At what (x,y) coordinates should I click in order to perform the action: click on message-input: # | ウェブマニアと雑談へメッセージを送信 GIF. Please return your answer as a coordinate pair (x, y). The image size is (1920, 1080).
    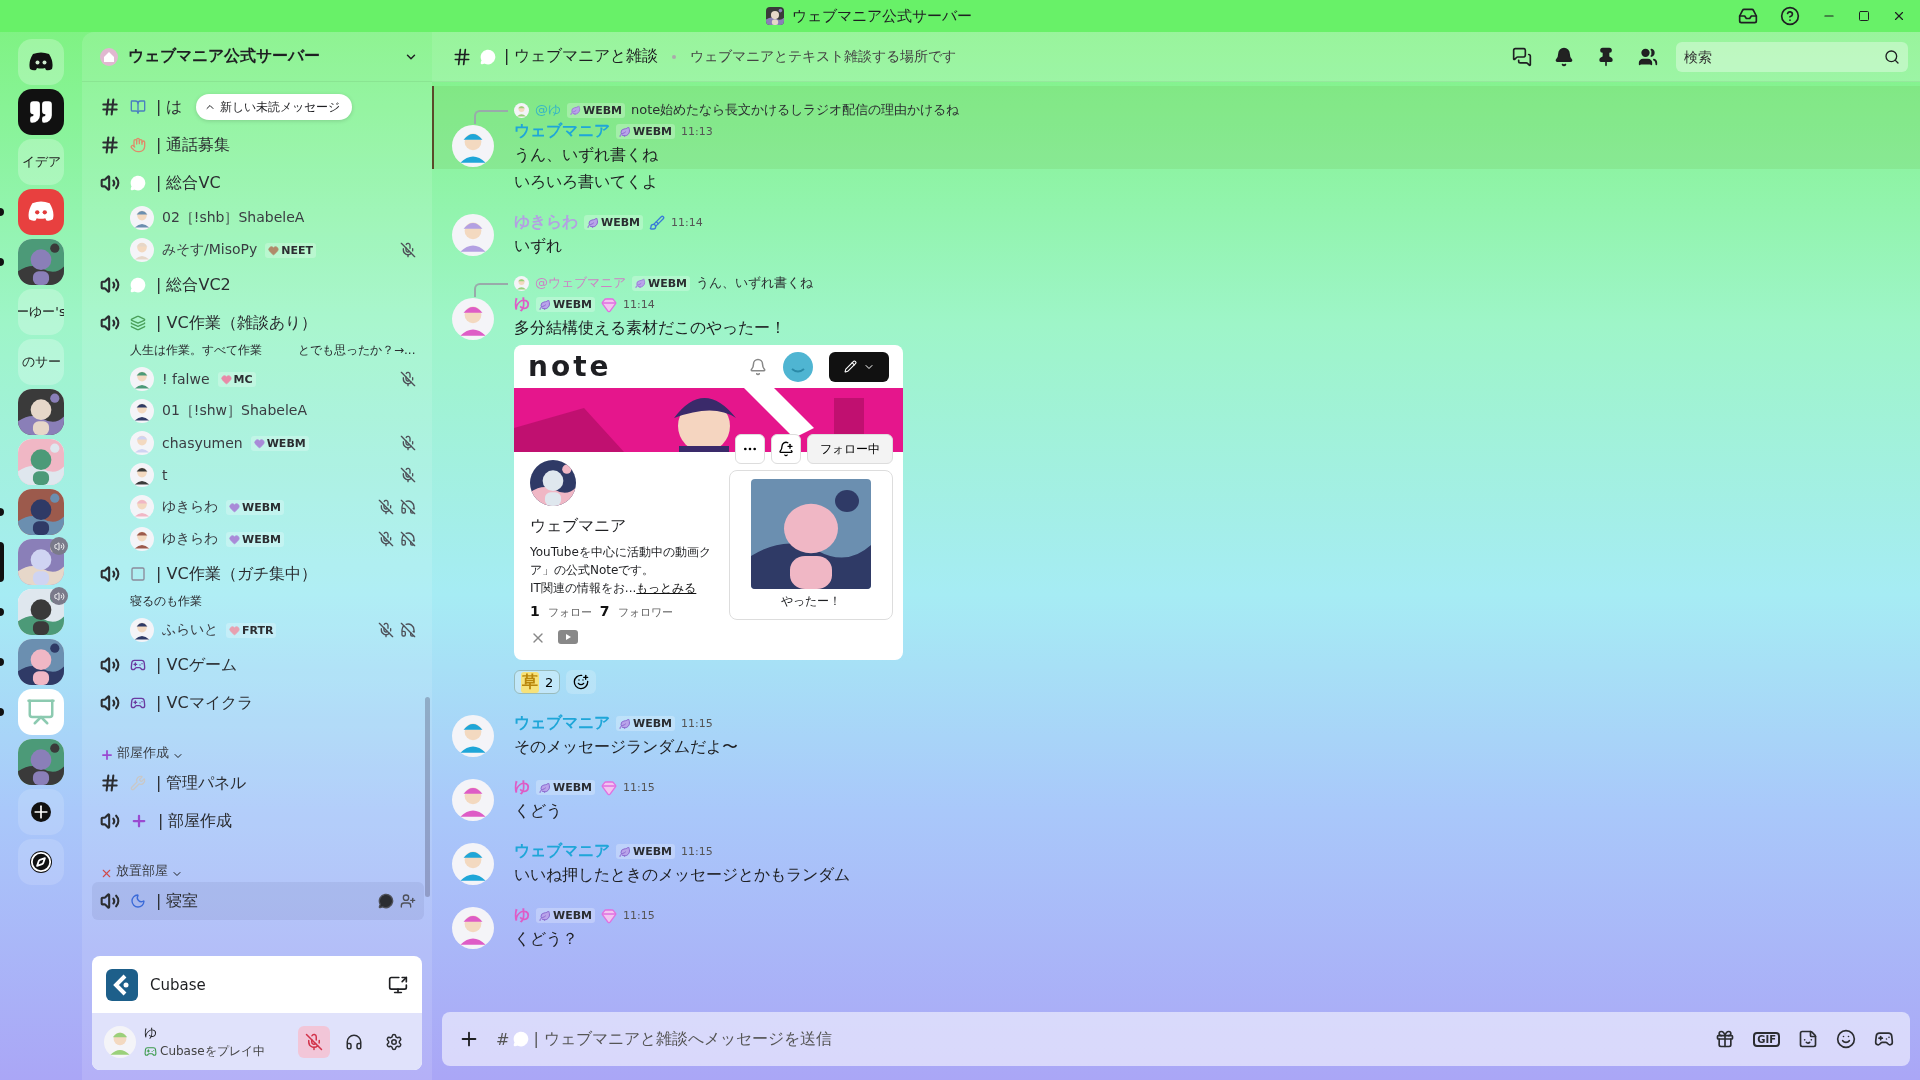
    Looking at the image, I should click on (1176, 1039).